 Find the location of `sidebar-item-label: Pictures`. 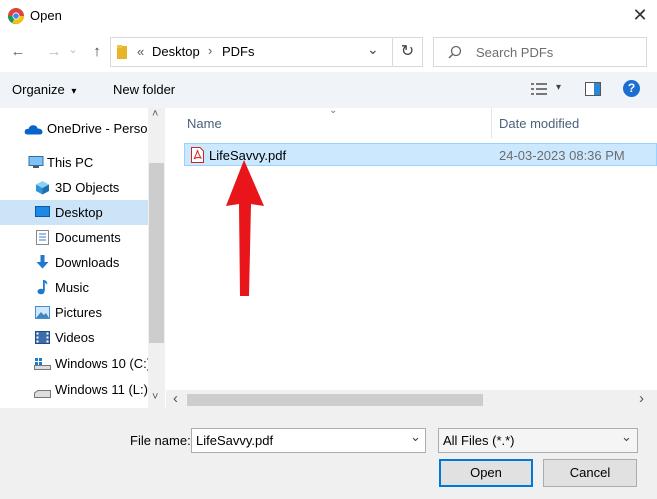

sidebar-item-label: Pictures is located at coordinates (78, 312).